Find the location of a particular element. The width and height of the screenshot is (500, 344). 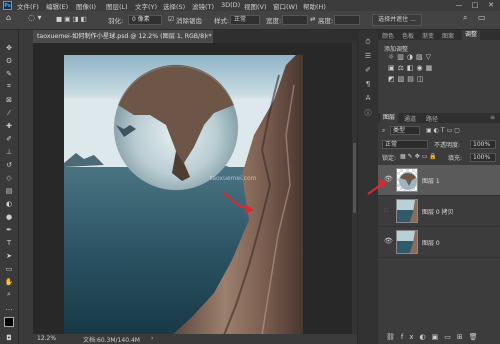

panel-menu-icon: ≡ is located at coordinates (492, 117).